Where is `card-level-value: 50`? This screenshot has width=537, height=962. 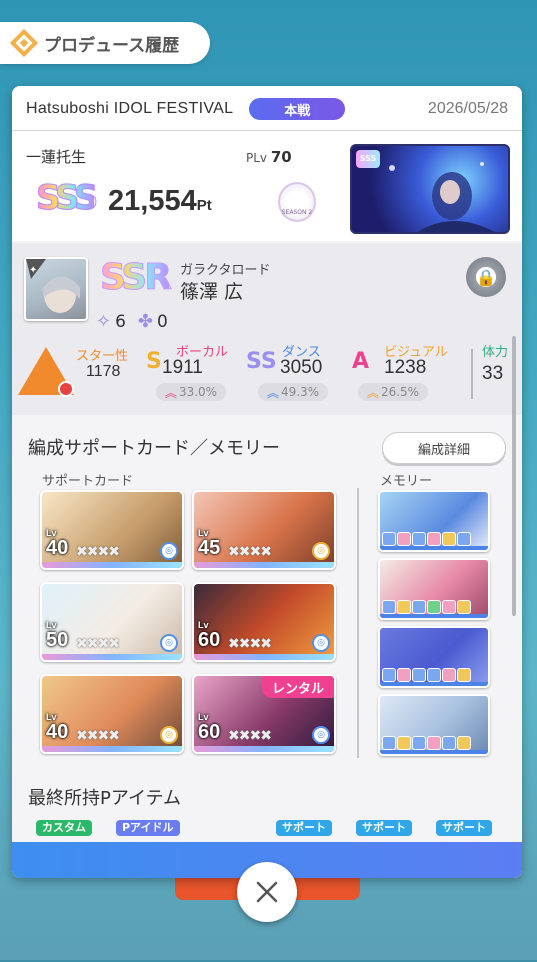
card-level-value: 50 is located at coordinates (57, 640).